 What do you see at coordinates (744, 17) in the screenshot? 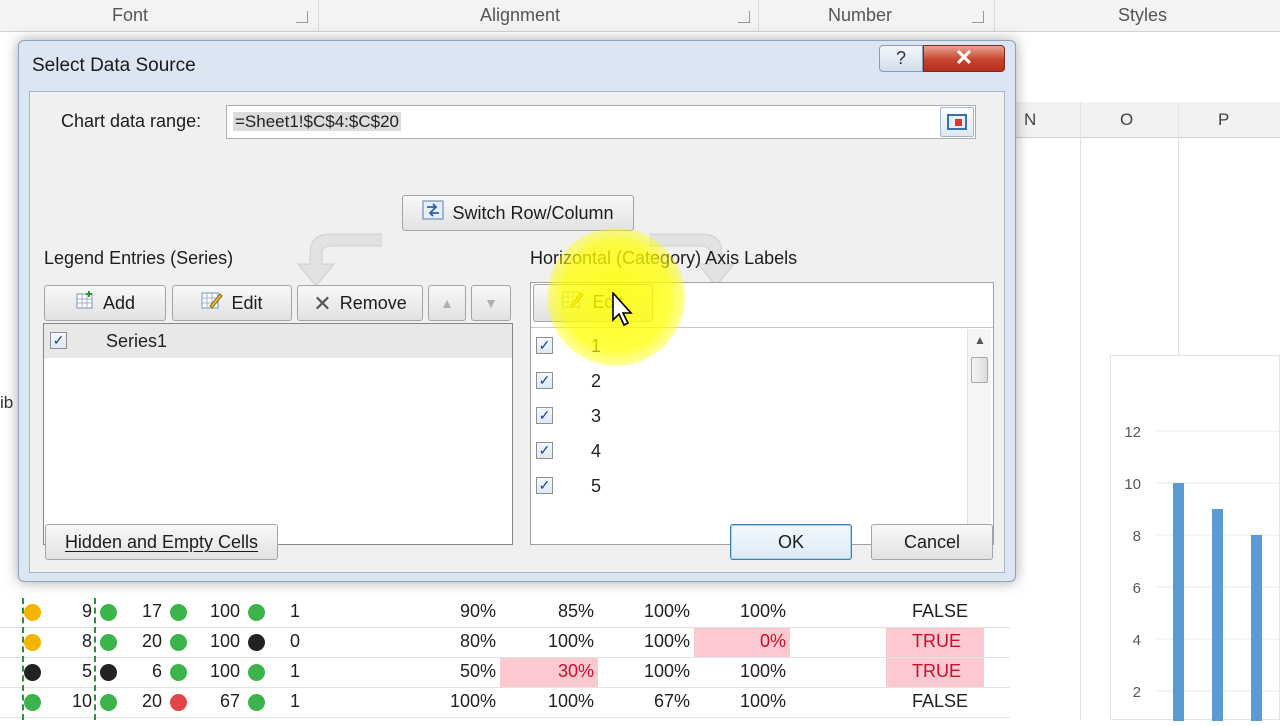
I see `alignment-dialog-launcher-icon` at bounding box center [744, 17].